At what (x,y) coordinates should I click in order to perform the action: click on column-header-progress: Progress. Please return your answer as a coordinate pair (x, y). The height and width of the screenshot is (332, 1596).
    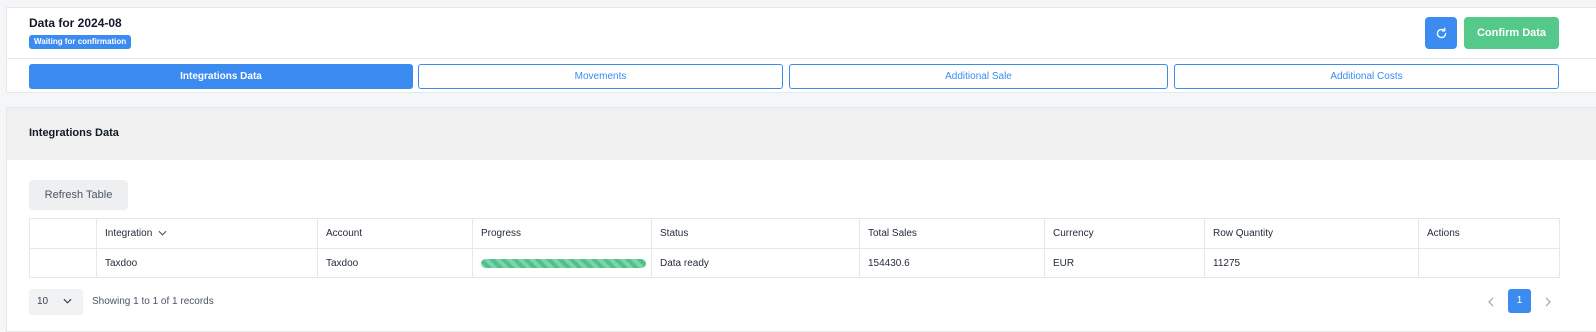
    Looking at the image, I should click on (562, 233).